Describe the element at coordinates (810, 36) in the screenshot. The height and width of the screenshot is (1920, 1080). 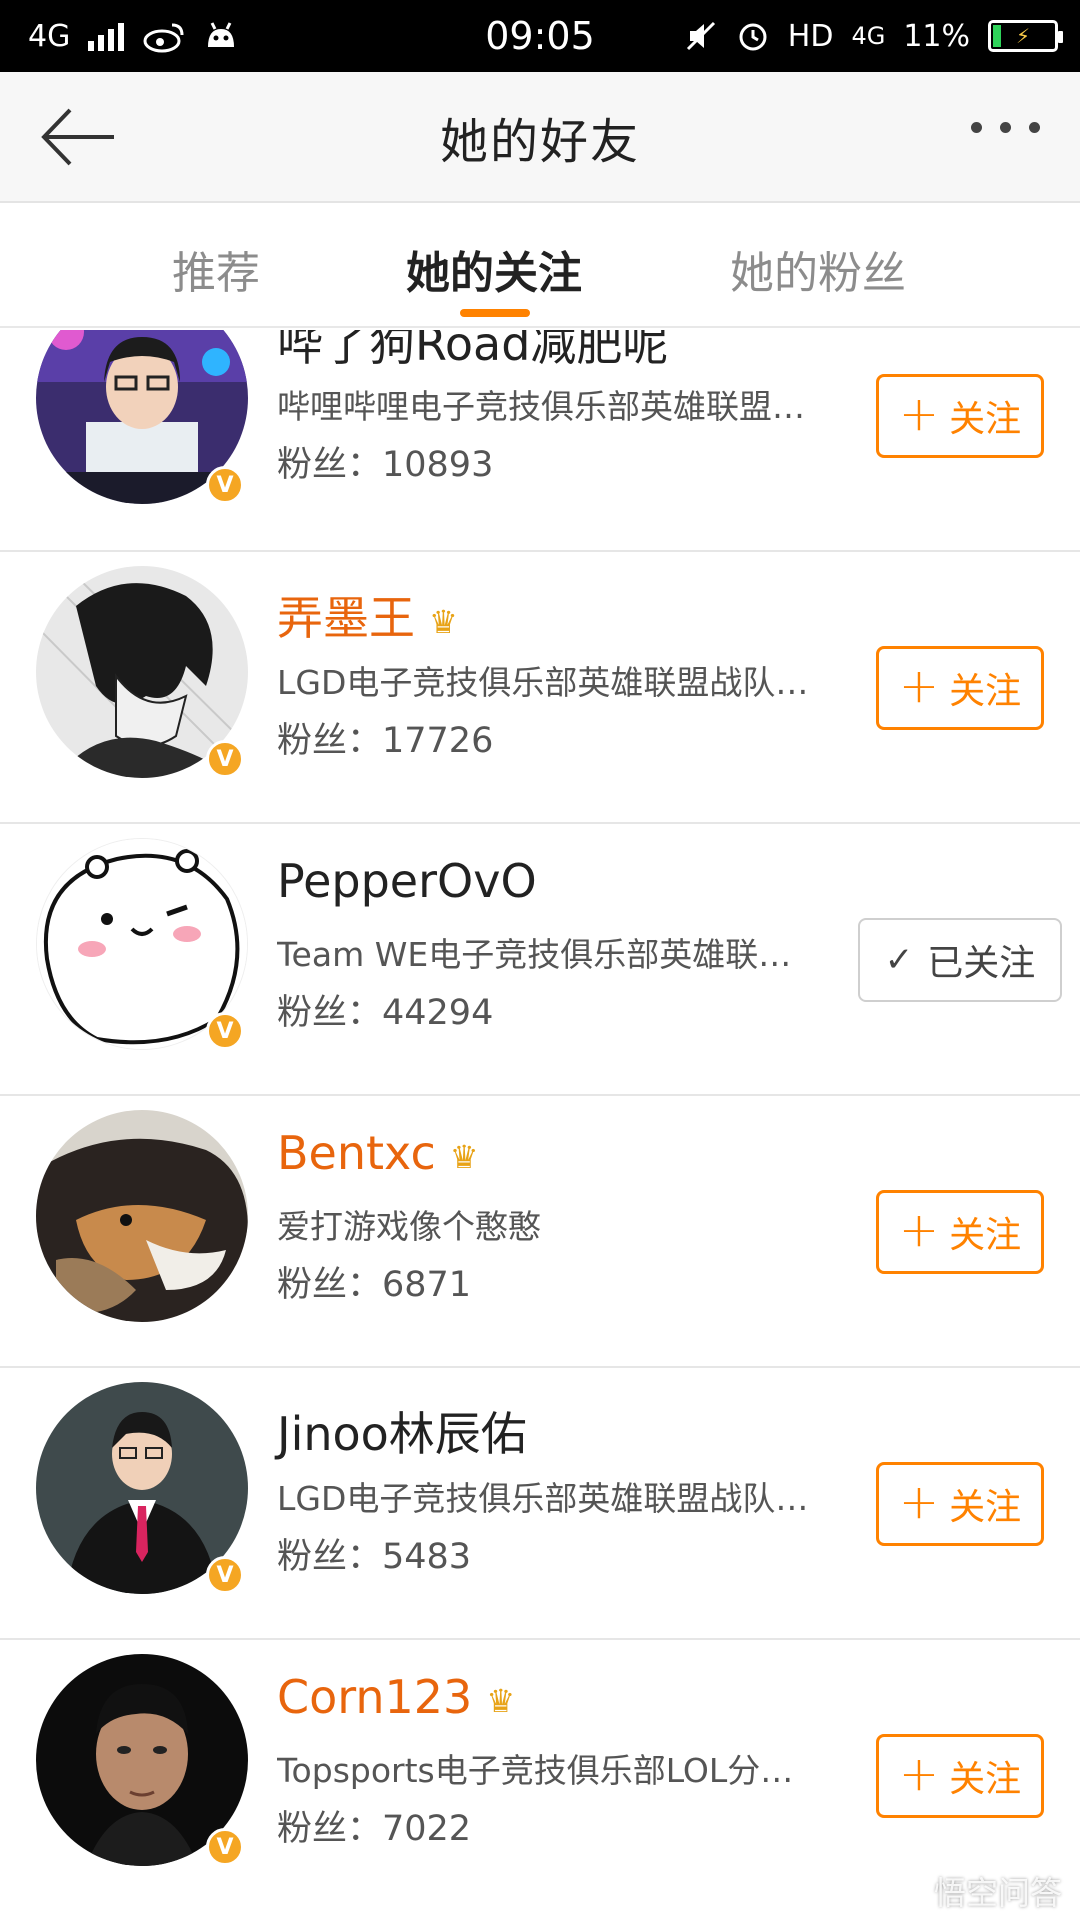
I see `hd-indicator: HD` at that location.